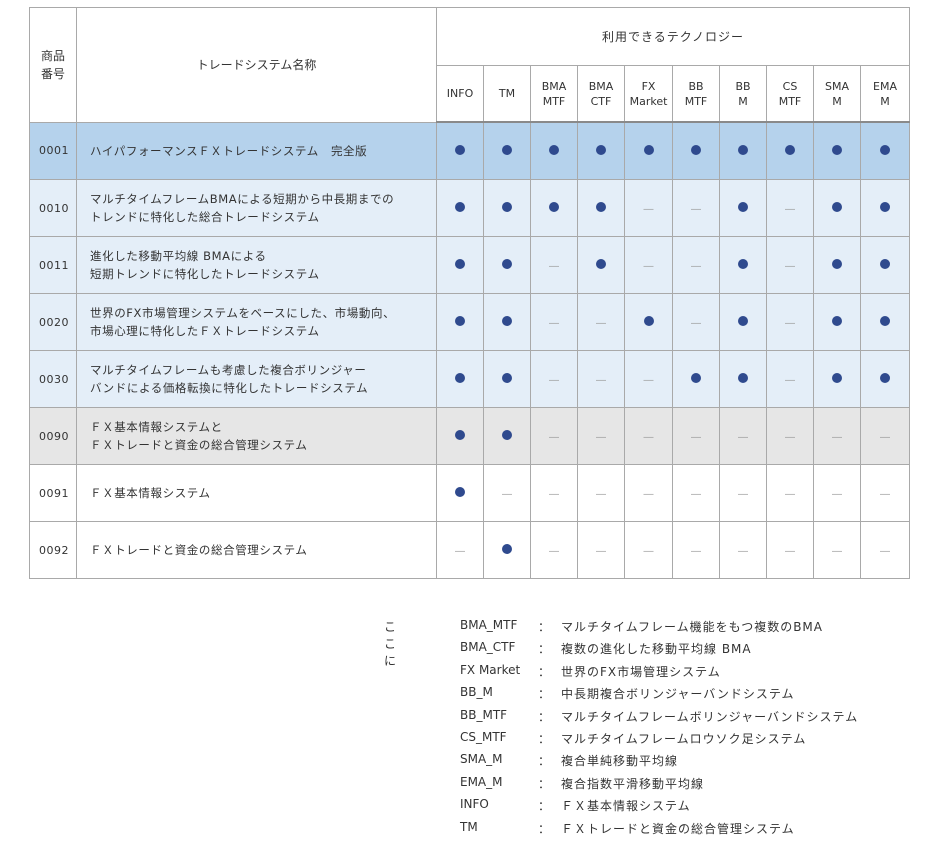  What do you see at coordinates (626, 806) in the screenshot?
I see `legend-desc: ＦＸ基本情報システム` at bounding box center [626, 806].